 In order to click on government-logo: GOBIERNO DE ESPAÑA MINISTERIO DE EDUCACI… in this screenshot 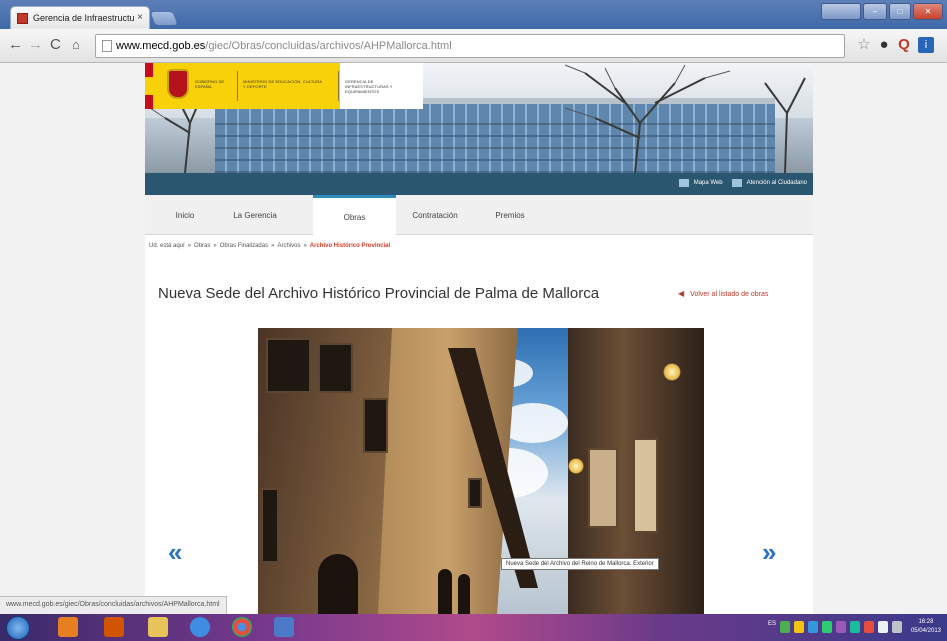, I will do `click(284, 86)`.